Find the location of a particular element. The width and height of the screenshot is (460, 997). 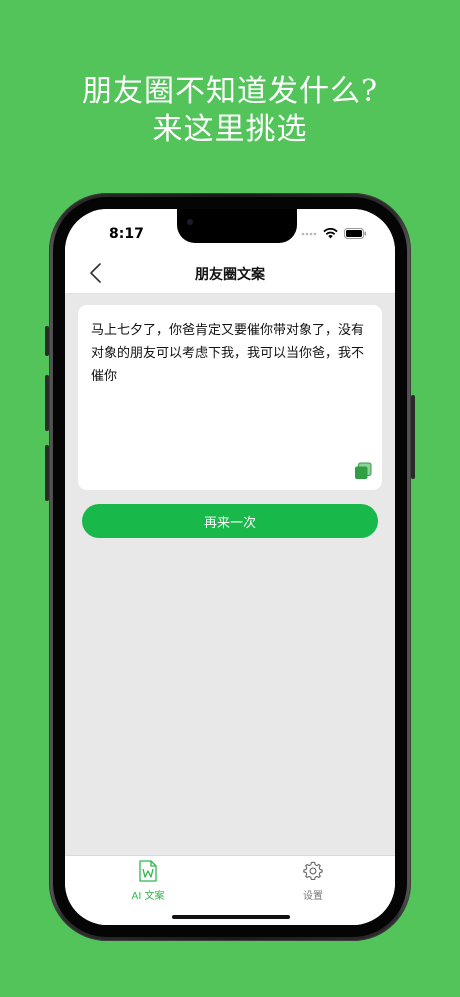

wifi-icon is located at coordinates (330, 233).